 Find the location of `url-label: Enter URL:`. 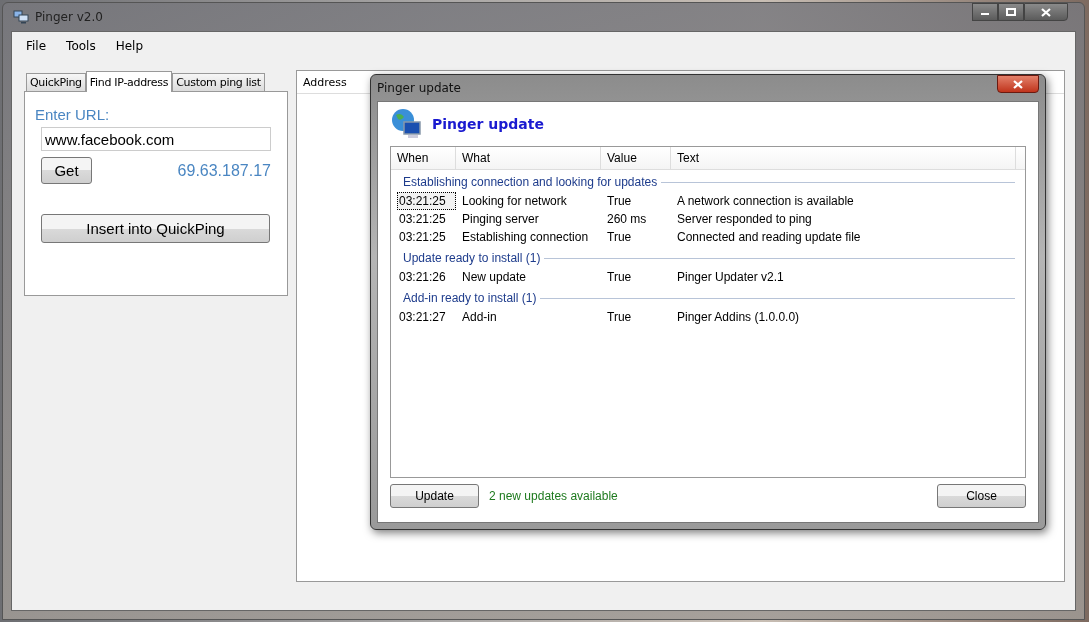

url-label: Enter URL: is located at coordinates (73, 114).